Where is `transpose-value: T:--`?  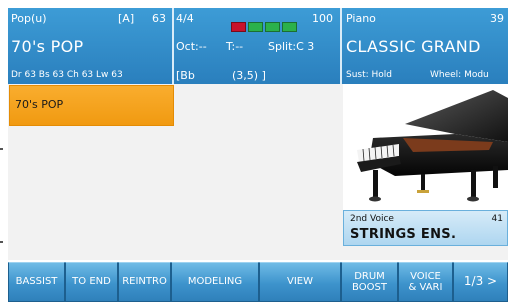
transpose-value: T:-- is located at coordinates (235, 46).